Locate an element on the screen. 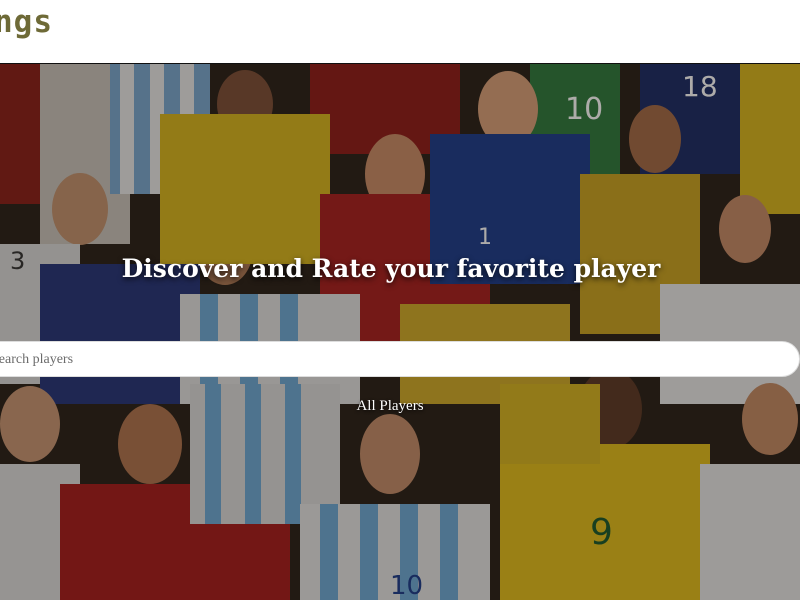 The image size is (800, 600). search-bar is located at coordinates (400, 359).